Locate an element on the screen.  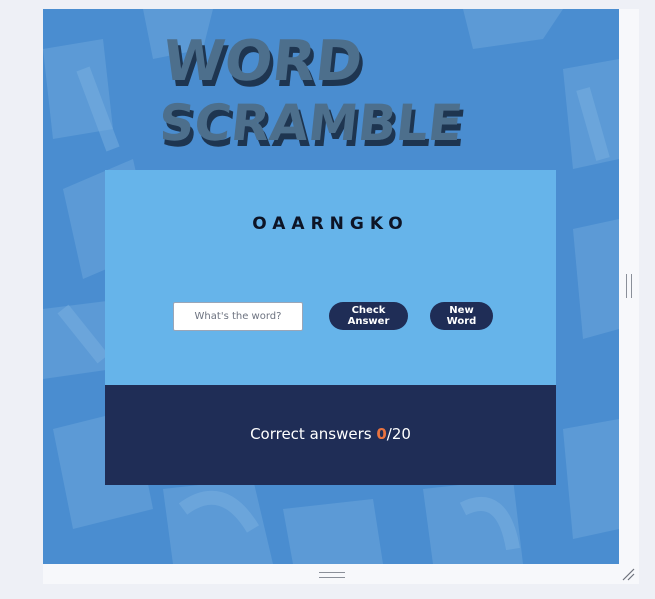
logo-line2: SCRAMBLE is located at coordinates (314, 122).